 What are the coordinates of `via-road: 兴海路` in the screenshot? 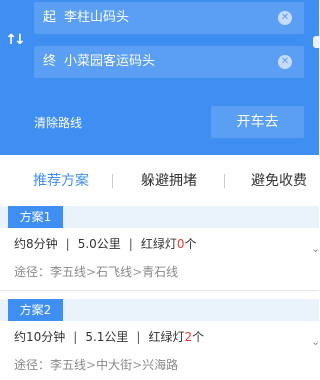 It's located at (160, 365).